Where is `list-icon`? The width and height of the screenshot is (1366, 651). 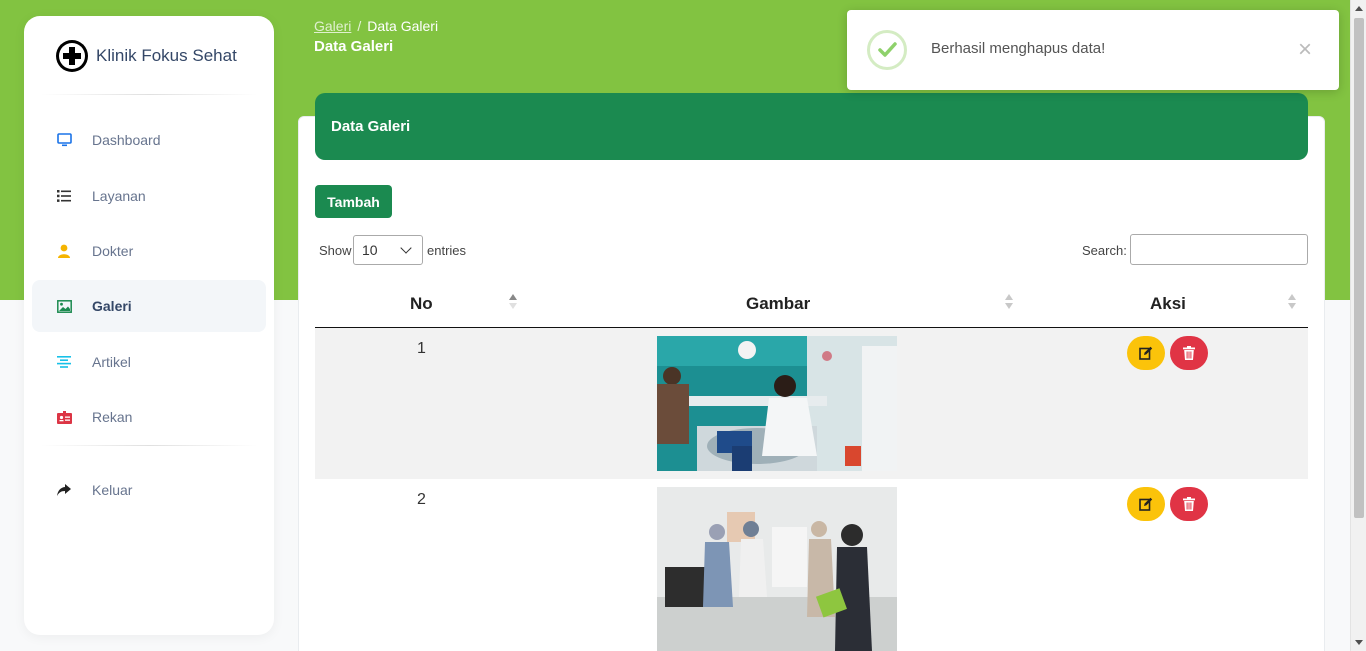 list-icon is located at coordinates (64, 196).